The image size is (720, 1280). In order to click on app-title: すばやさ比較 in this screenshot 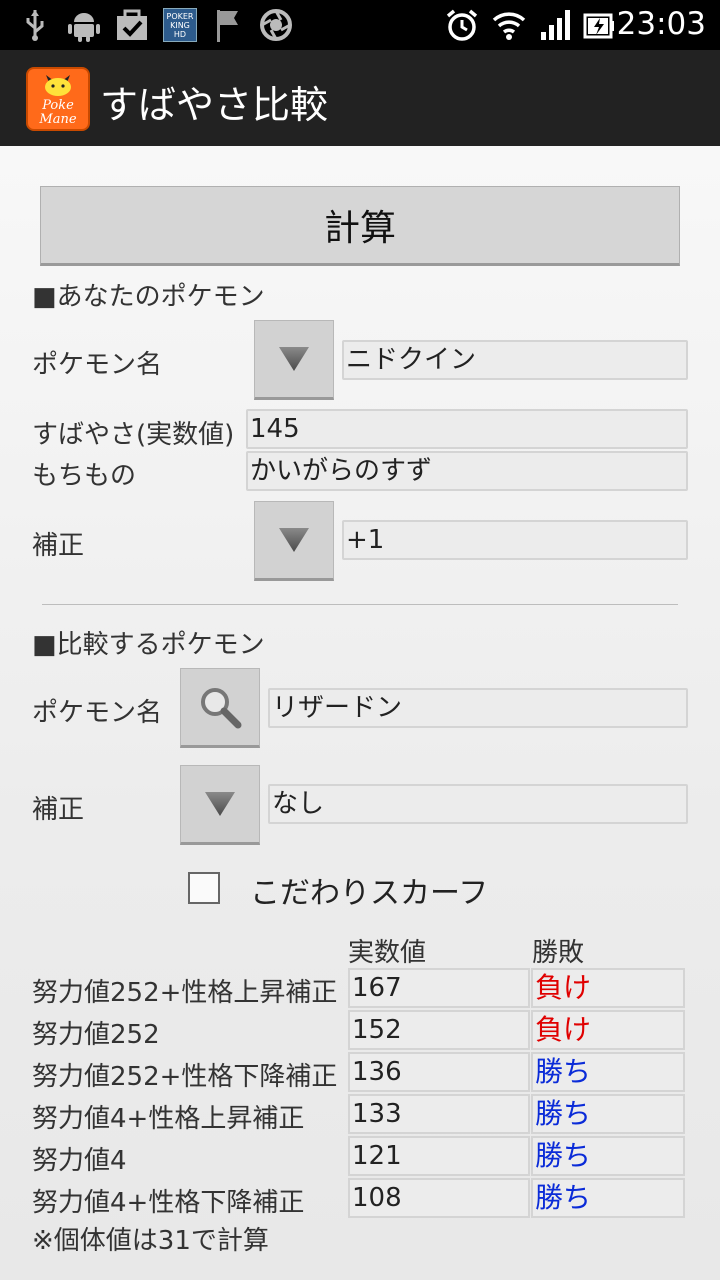, I will do `click(214, 105)`.